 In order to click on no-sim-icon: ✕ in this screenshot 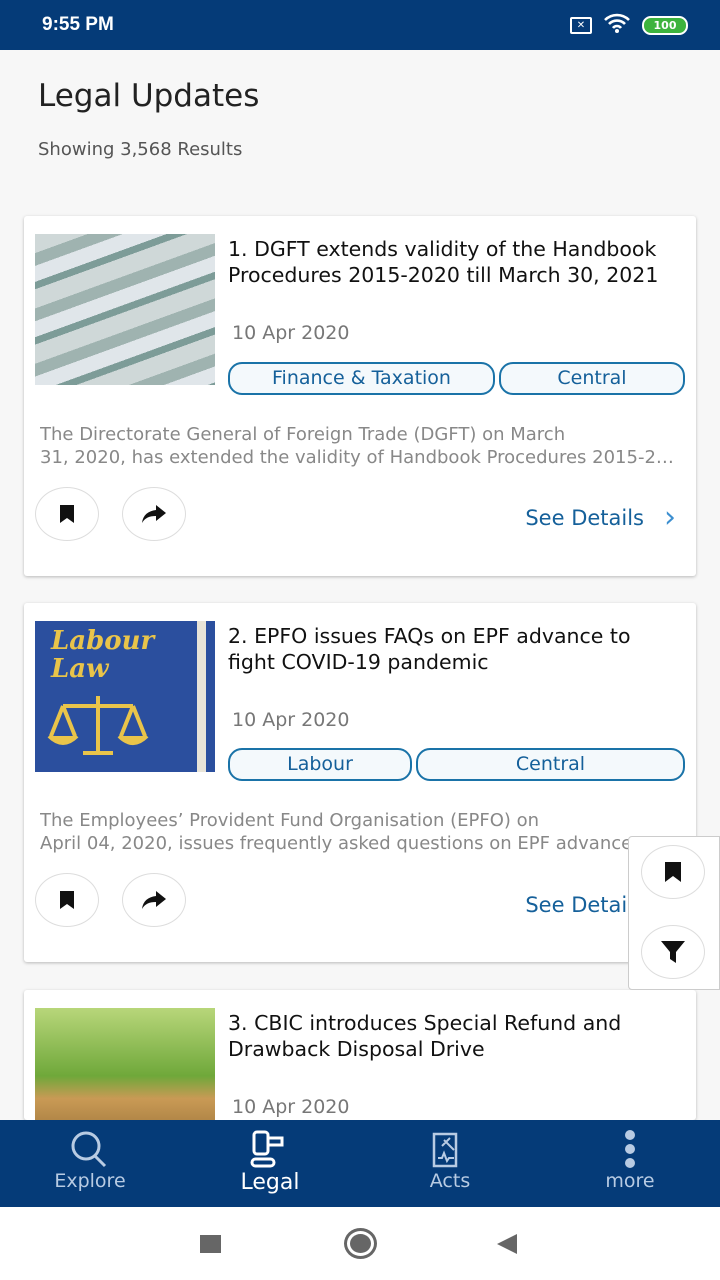, I will do `click(581, 25)`.